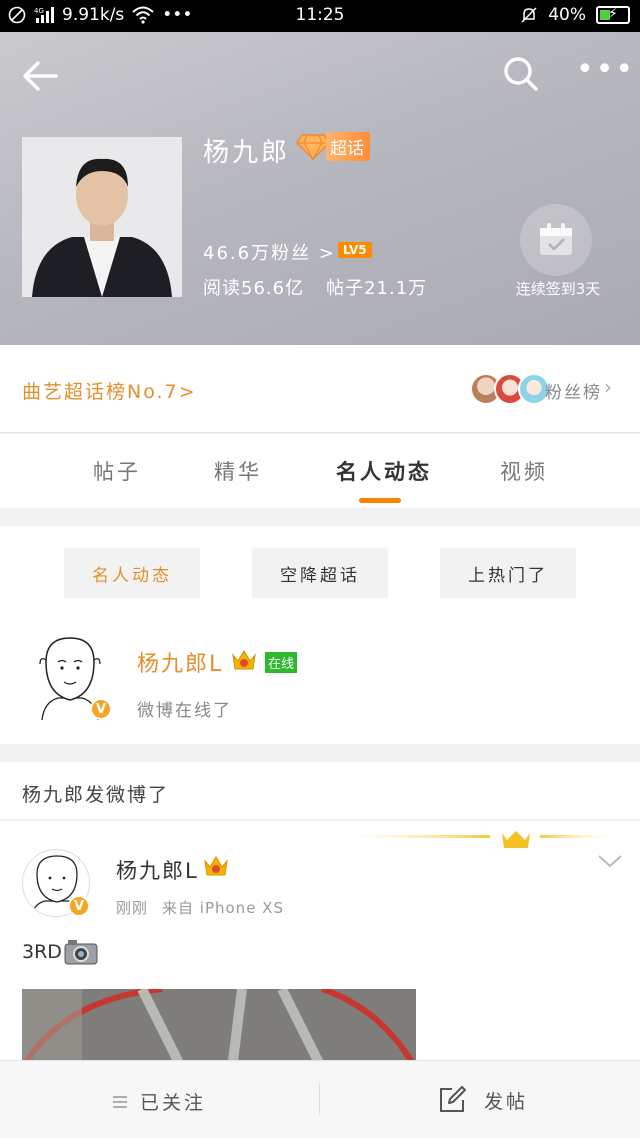 This screenshot has height=1138, width=640. What do you see at coordinates (320, 471) in the screenshot?
I see `topic-tabs: 帖子 精华 名人动态 视频` at bounding box center [320, 471].